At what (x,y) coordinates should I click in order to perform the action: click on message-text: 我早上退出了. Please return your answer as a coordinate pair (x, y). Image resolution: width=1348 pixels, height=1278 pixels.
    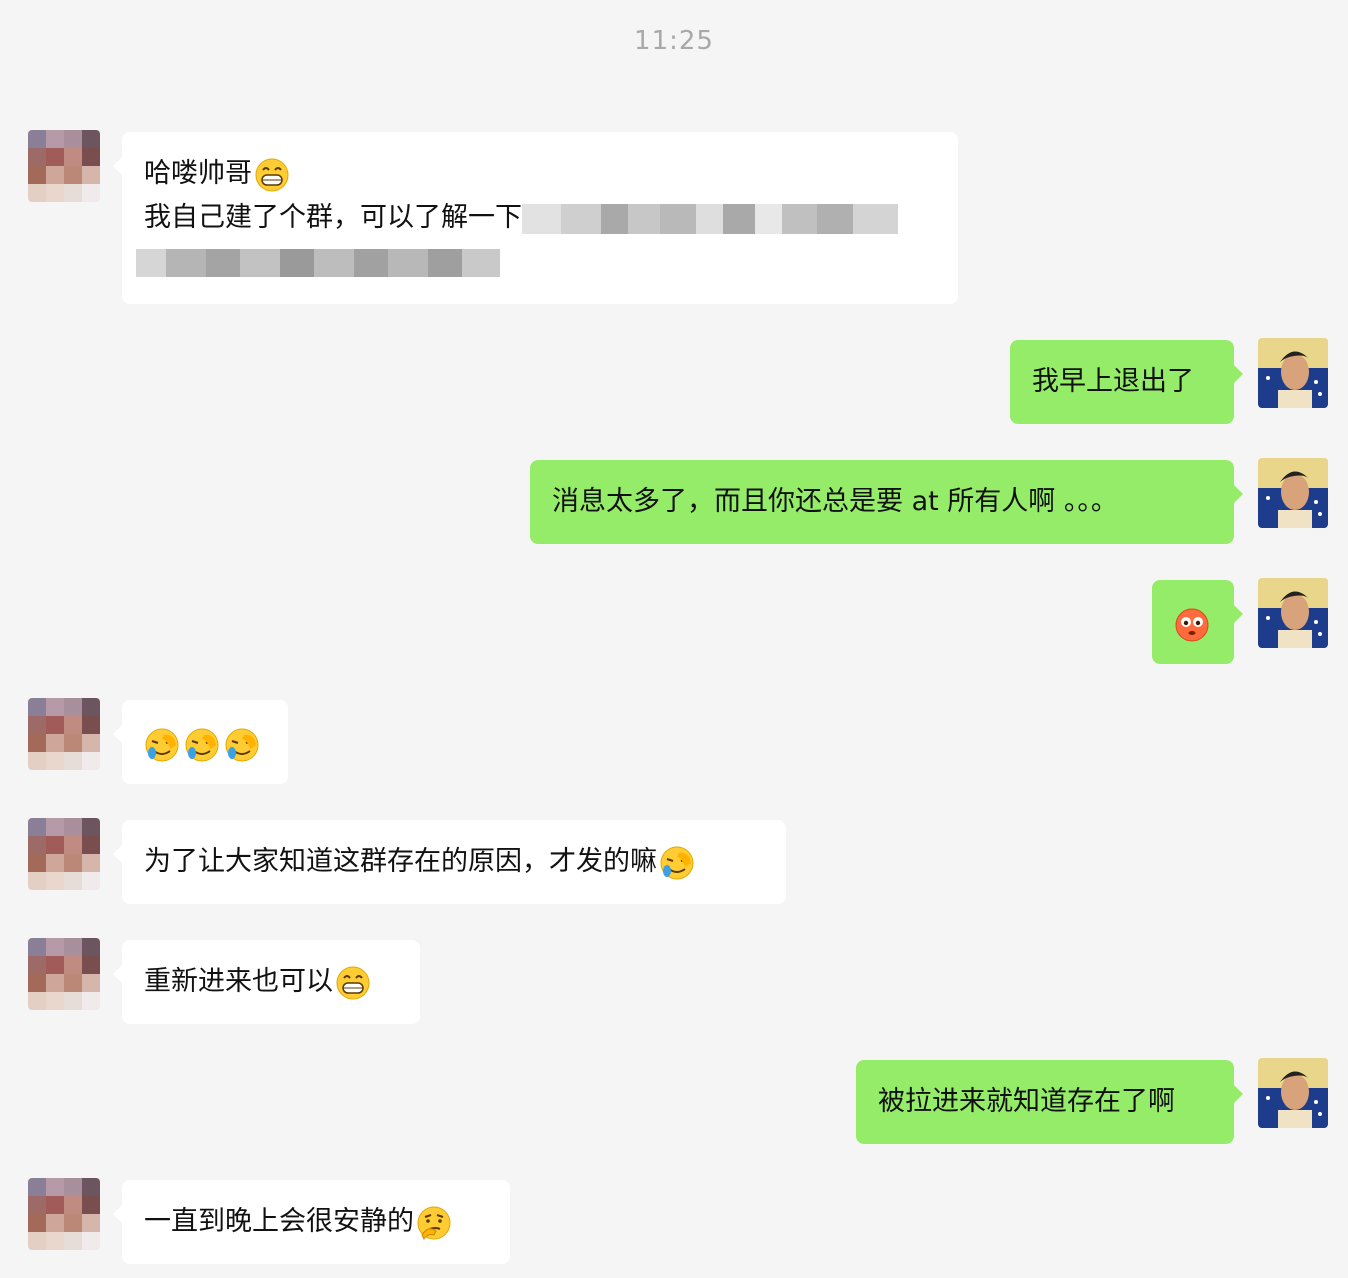
    Looking at the image, I should click on (1113, 381).